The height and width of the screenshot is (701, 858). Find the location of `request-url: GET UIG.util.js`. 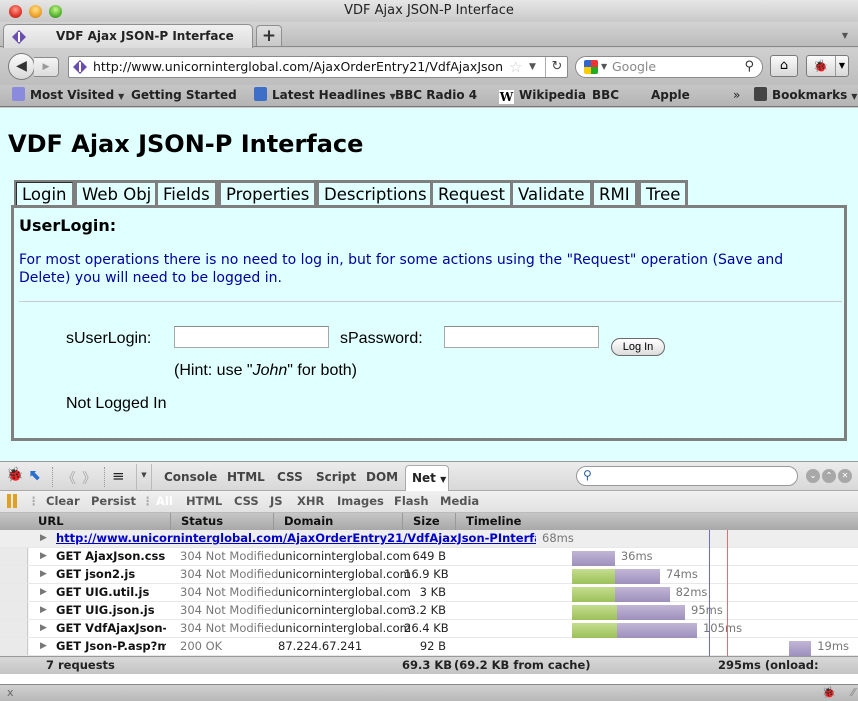

request-url: GET UIG.util.js is located at coordinates (111, 592).